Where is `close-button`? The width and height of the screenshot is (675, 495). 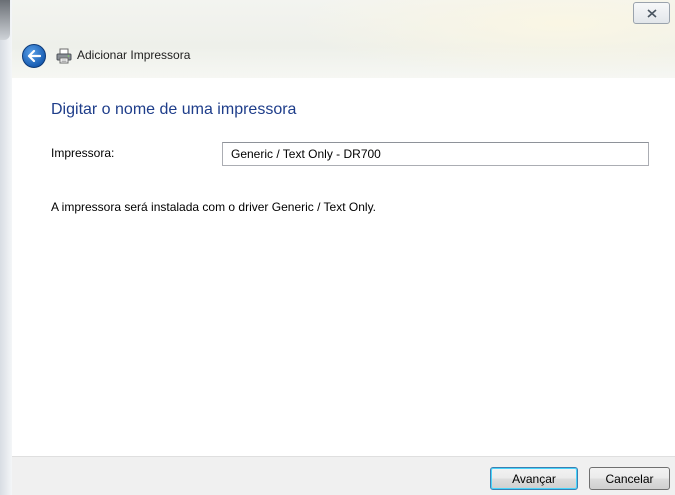 close-button is located at coordinates (651, 13).